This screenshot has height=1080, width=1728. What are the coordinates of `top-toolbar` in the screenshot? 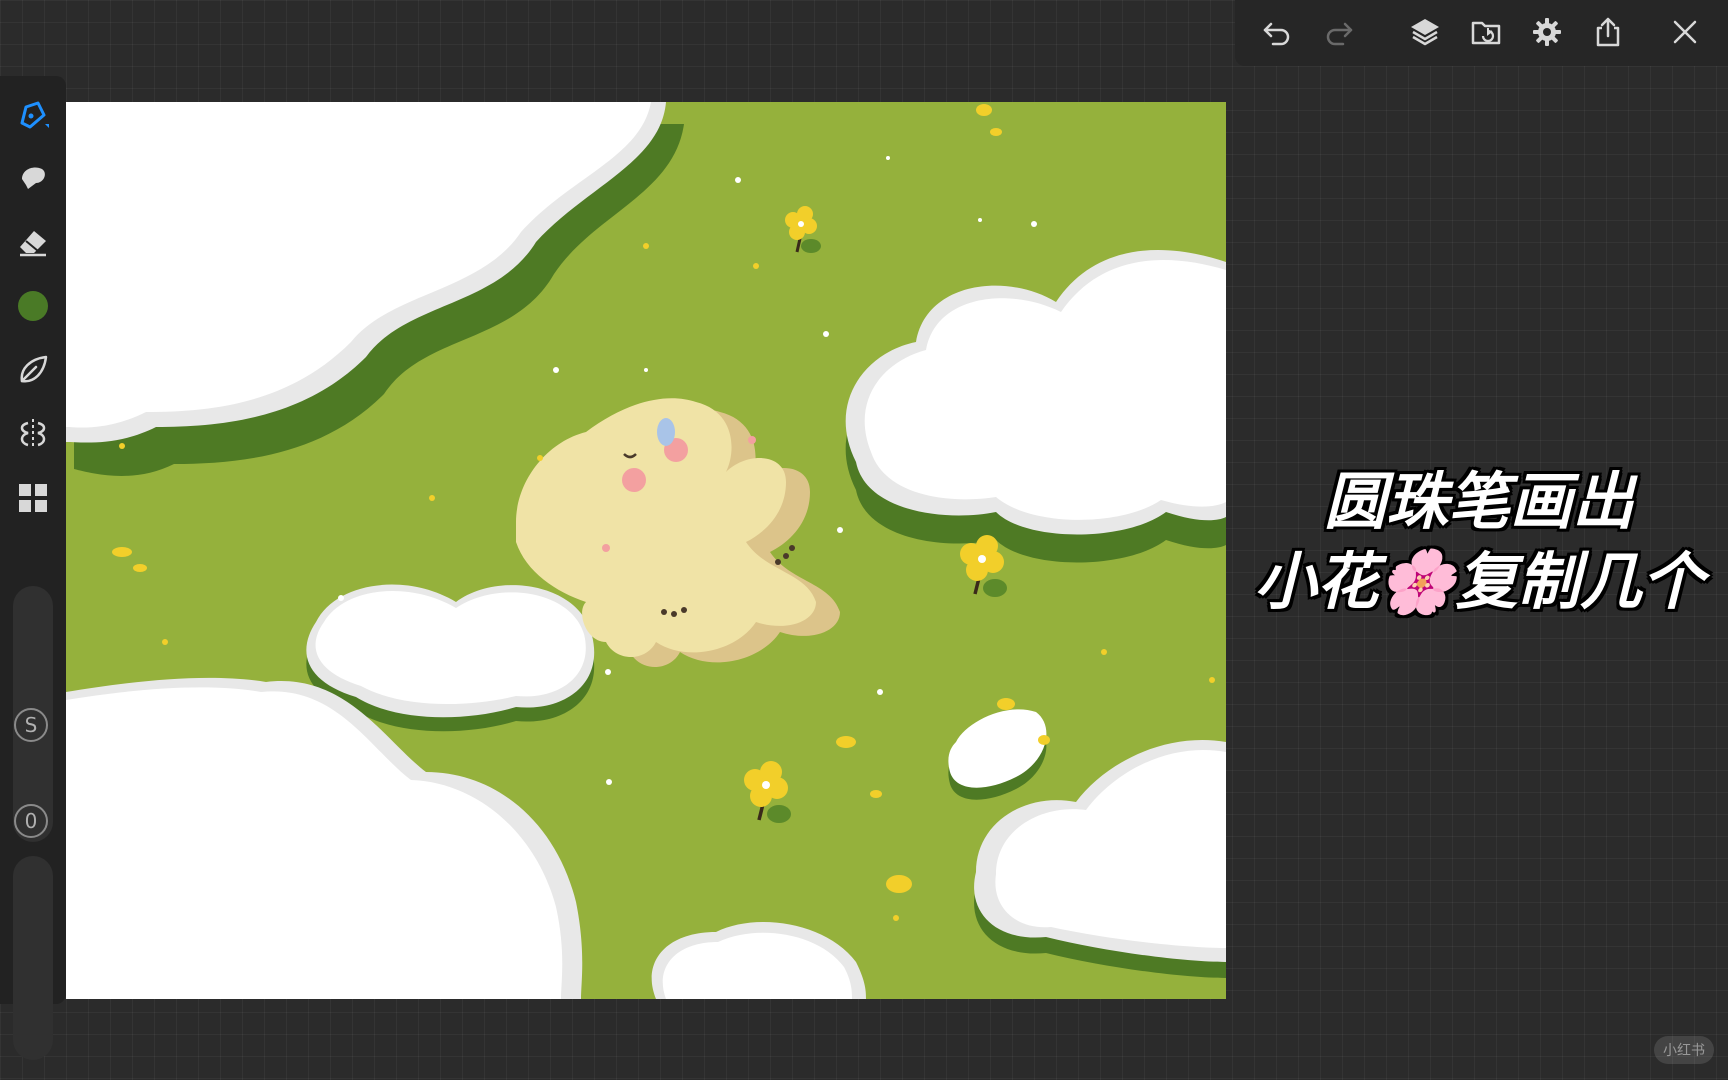 It's located at (1481, 33).